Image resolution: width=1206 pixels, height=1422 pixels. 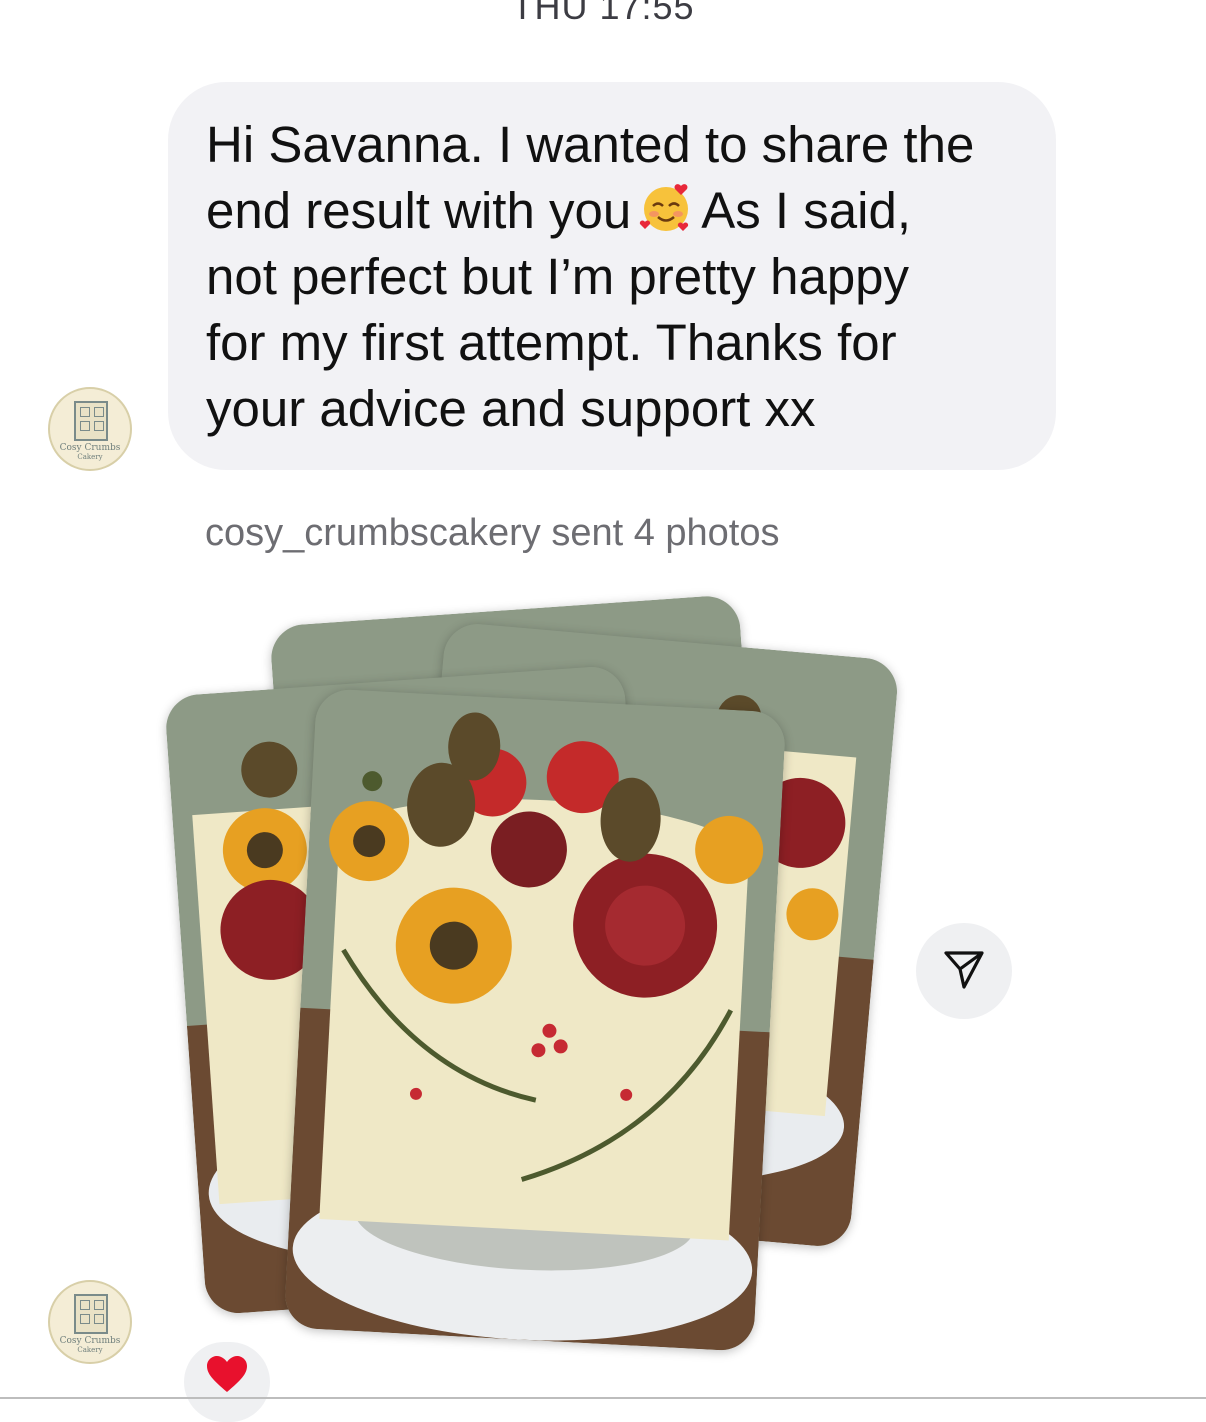 I want to click on message-line: not perfect but I’m pretty happy, so click(x=558, y=276).